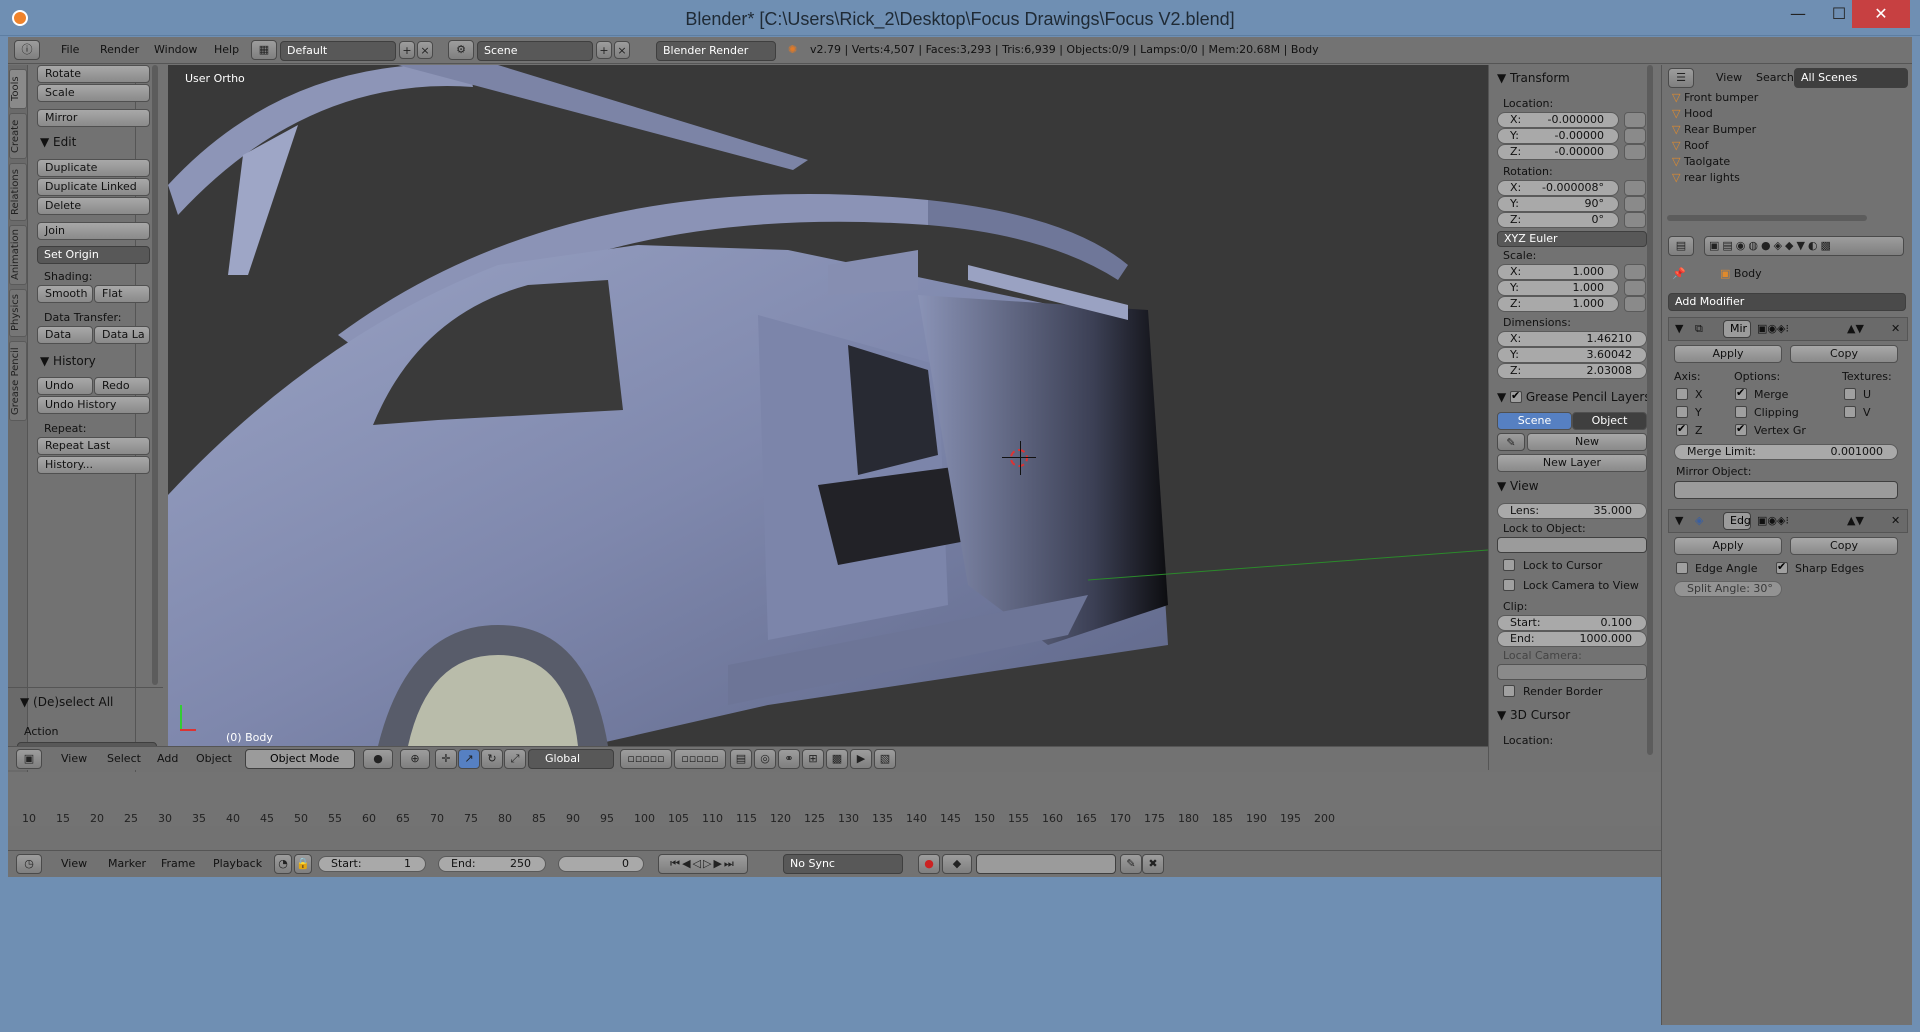 The height and width of the screenshot is (1032, 1920). Describe the element at coordinates (303, 864) in the screenshot. I see `lock-range-icon: 🔒` at that location.